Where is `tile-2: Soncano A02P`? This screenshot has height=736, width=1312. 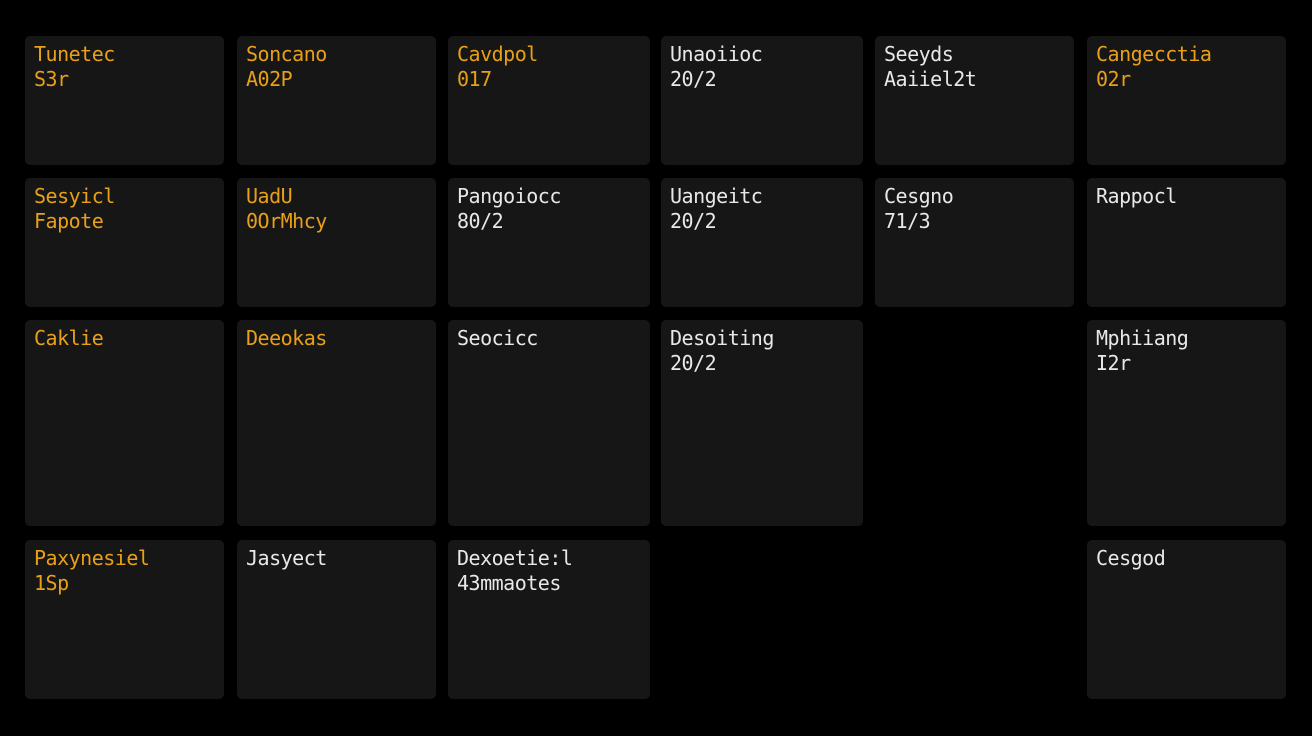 tile-2: Soncano A02P is located at coordinates (336, 100).